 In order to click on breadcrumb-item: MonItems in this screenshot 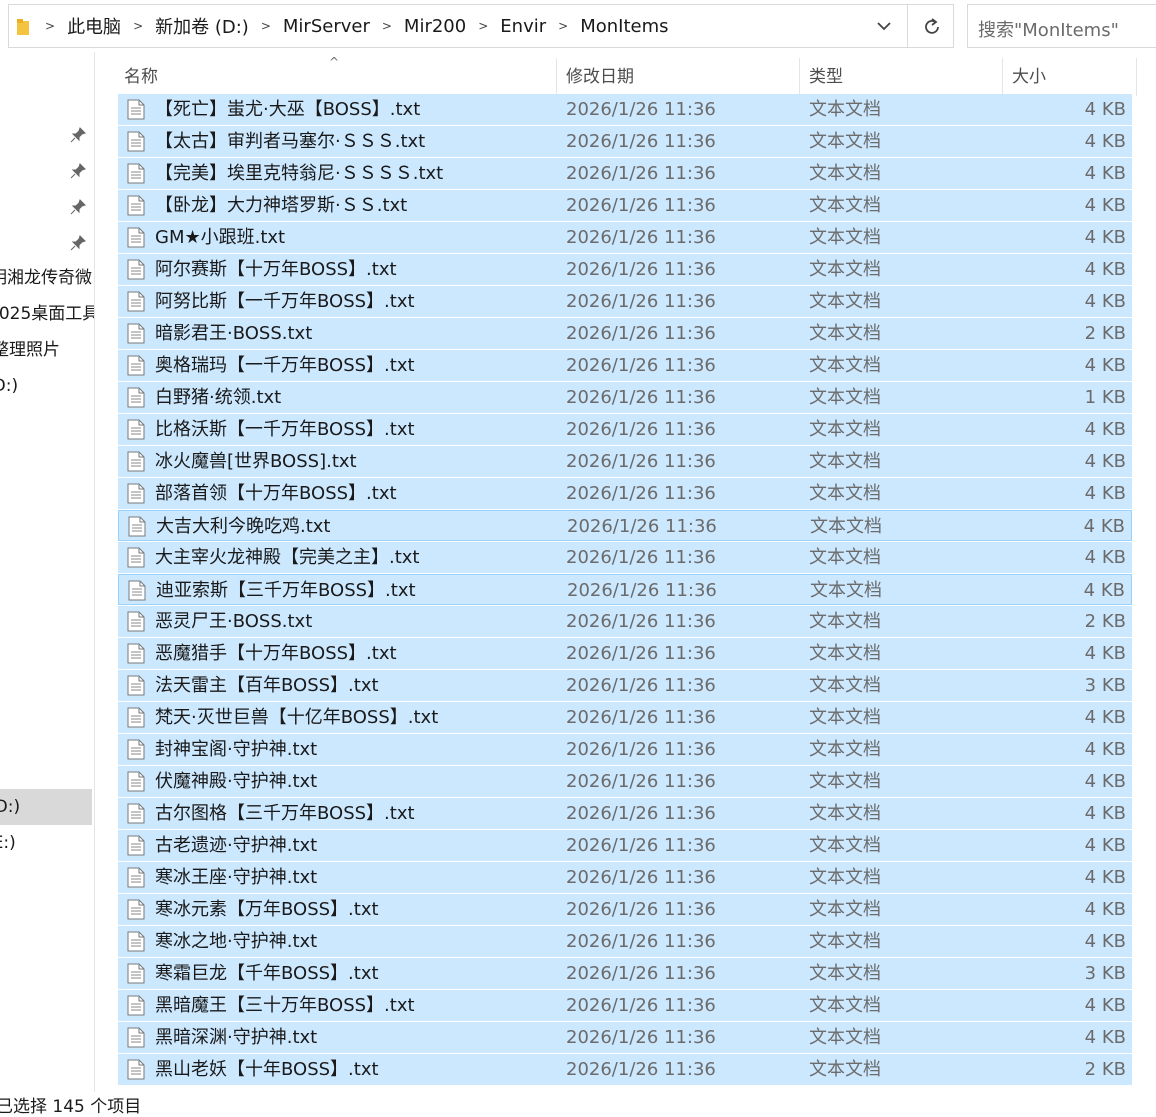, I will do `click(624, 26)`.